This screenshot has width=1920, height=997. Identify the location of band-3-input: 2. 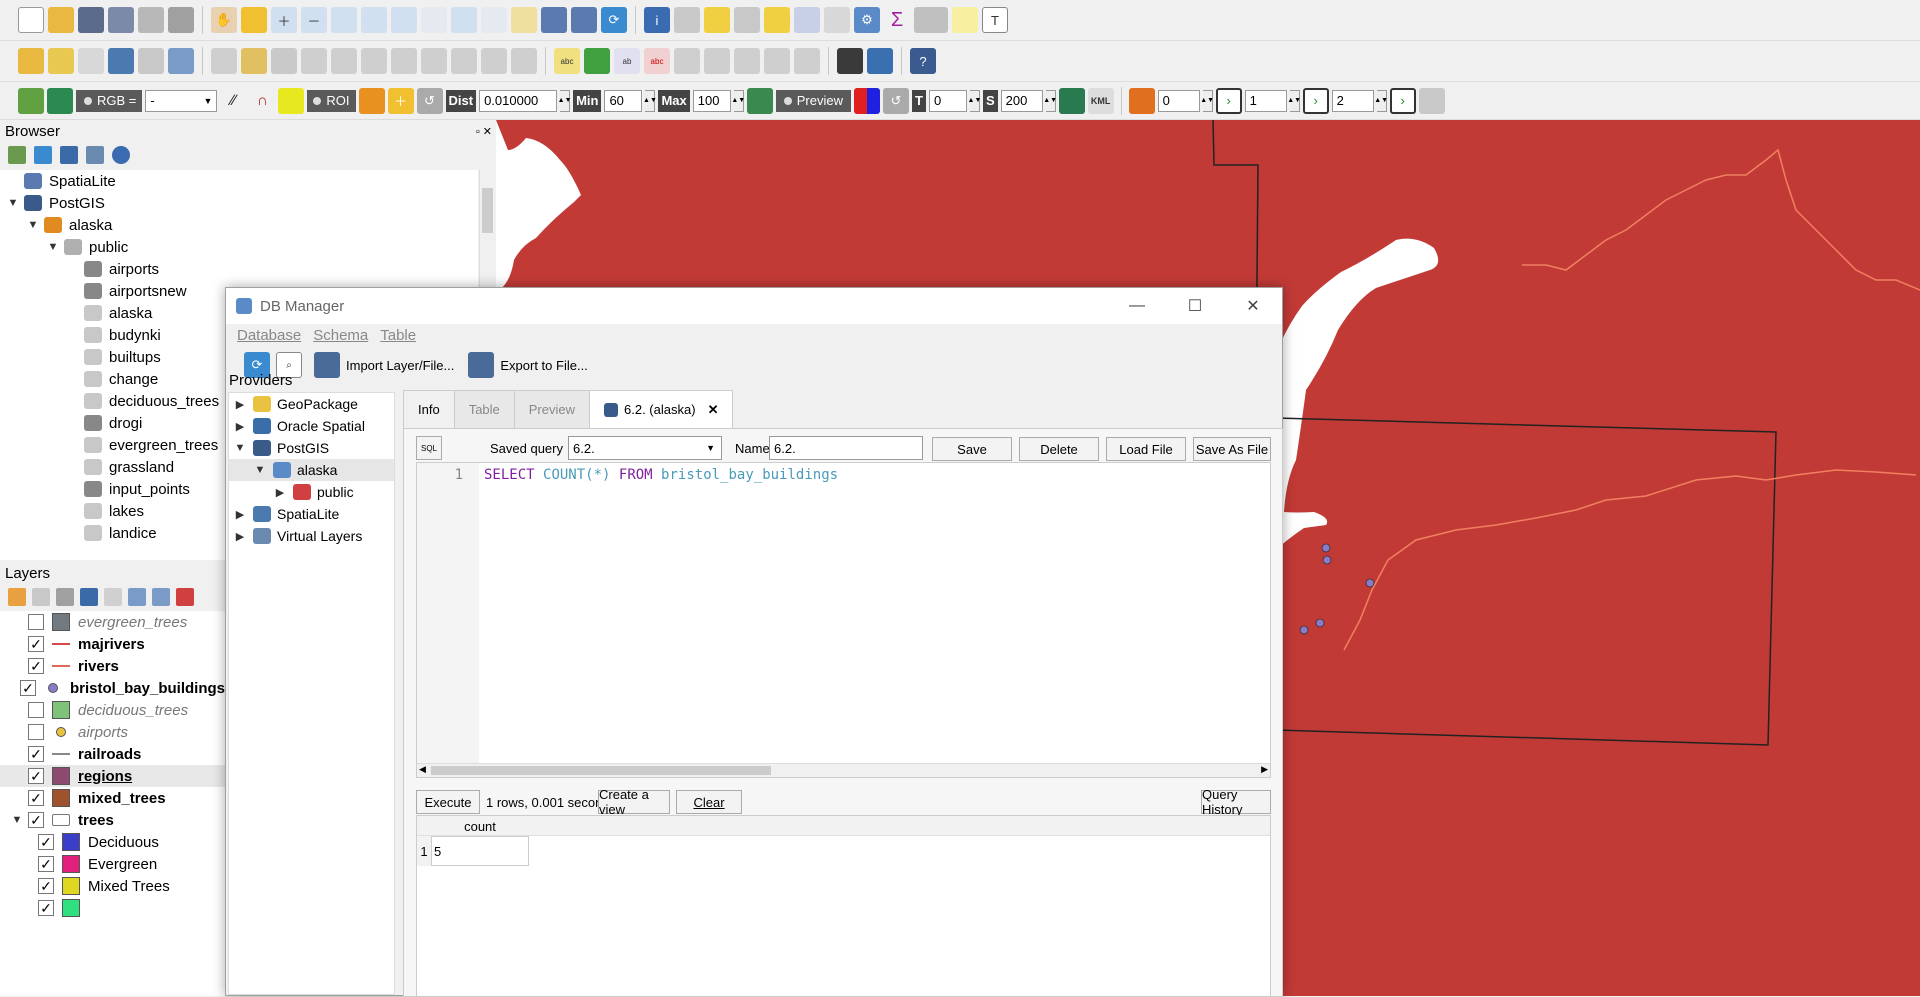
(1352, 100).